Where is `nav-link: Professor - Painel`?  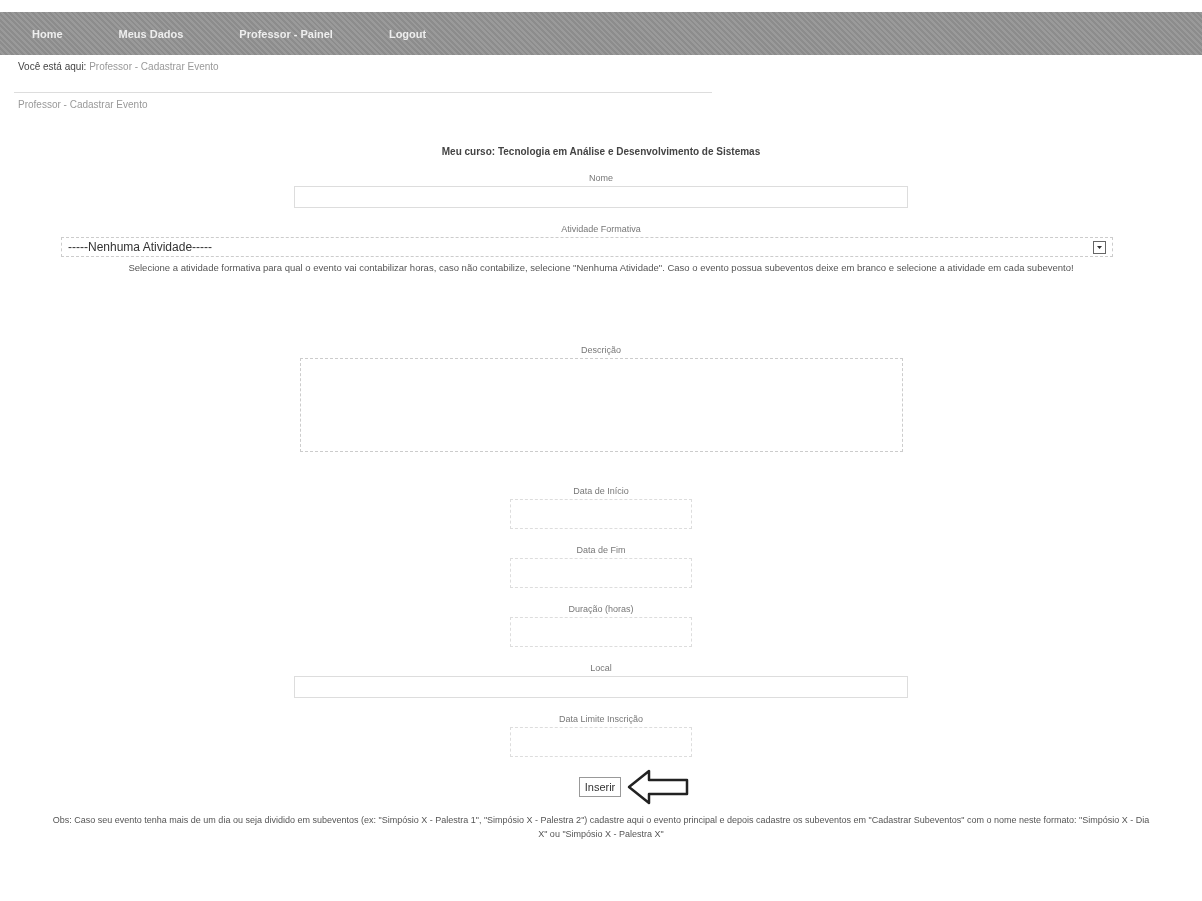
nav-link: Professor - Painel is located at coordinates (286, 33).